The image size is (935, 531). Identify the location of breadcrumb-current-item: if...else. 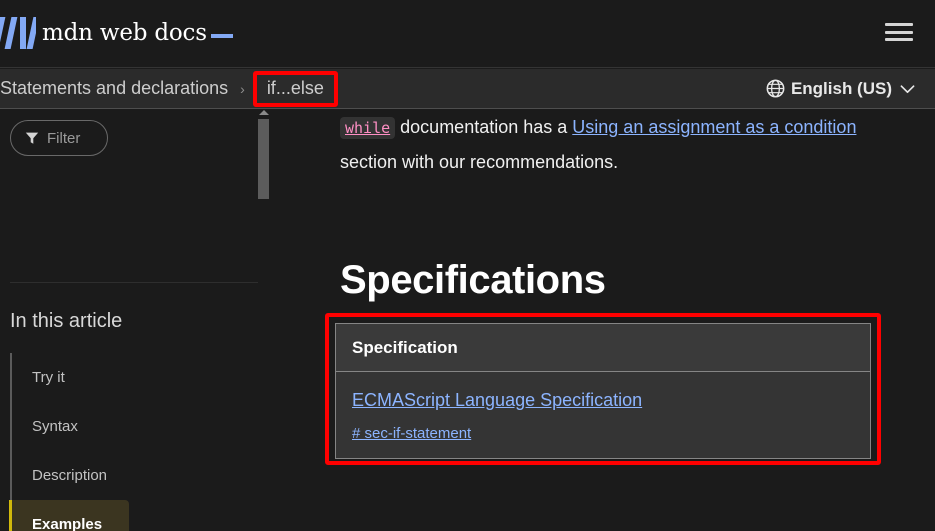
(295, 88).